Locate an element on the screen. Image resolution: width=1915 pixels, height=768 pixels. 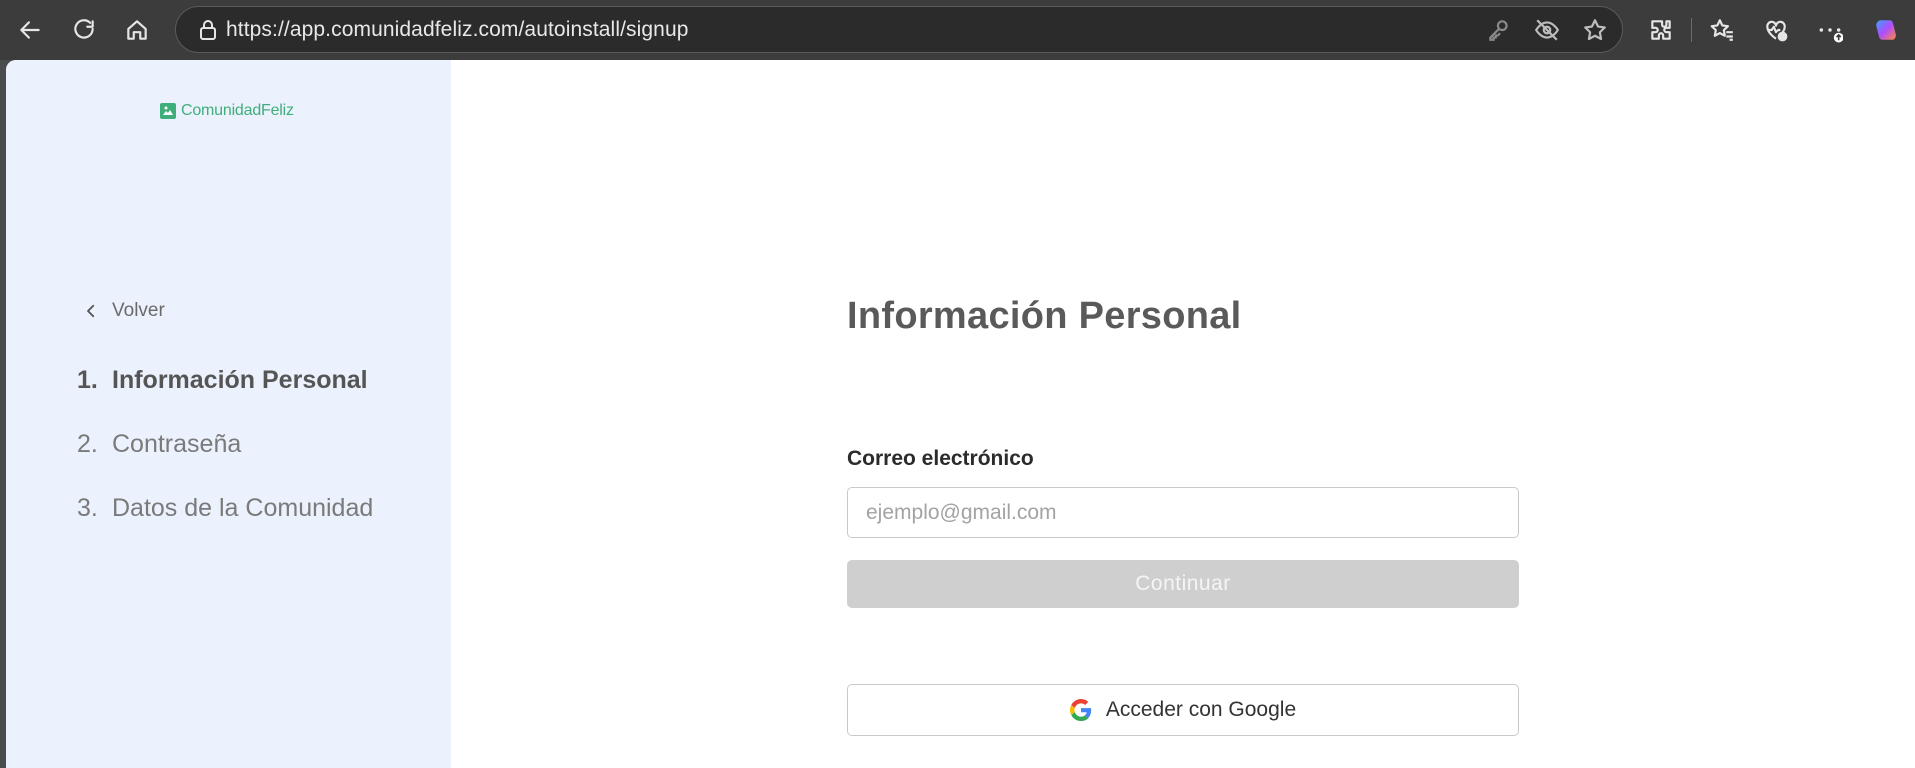
chevron-left-icon is located at coordinates (91, 311).